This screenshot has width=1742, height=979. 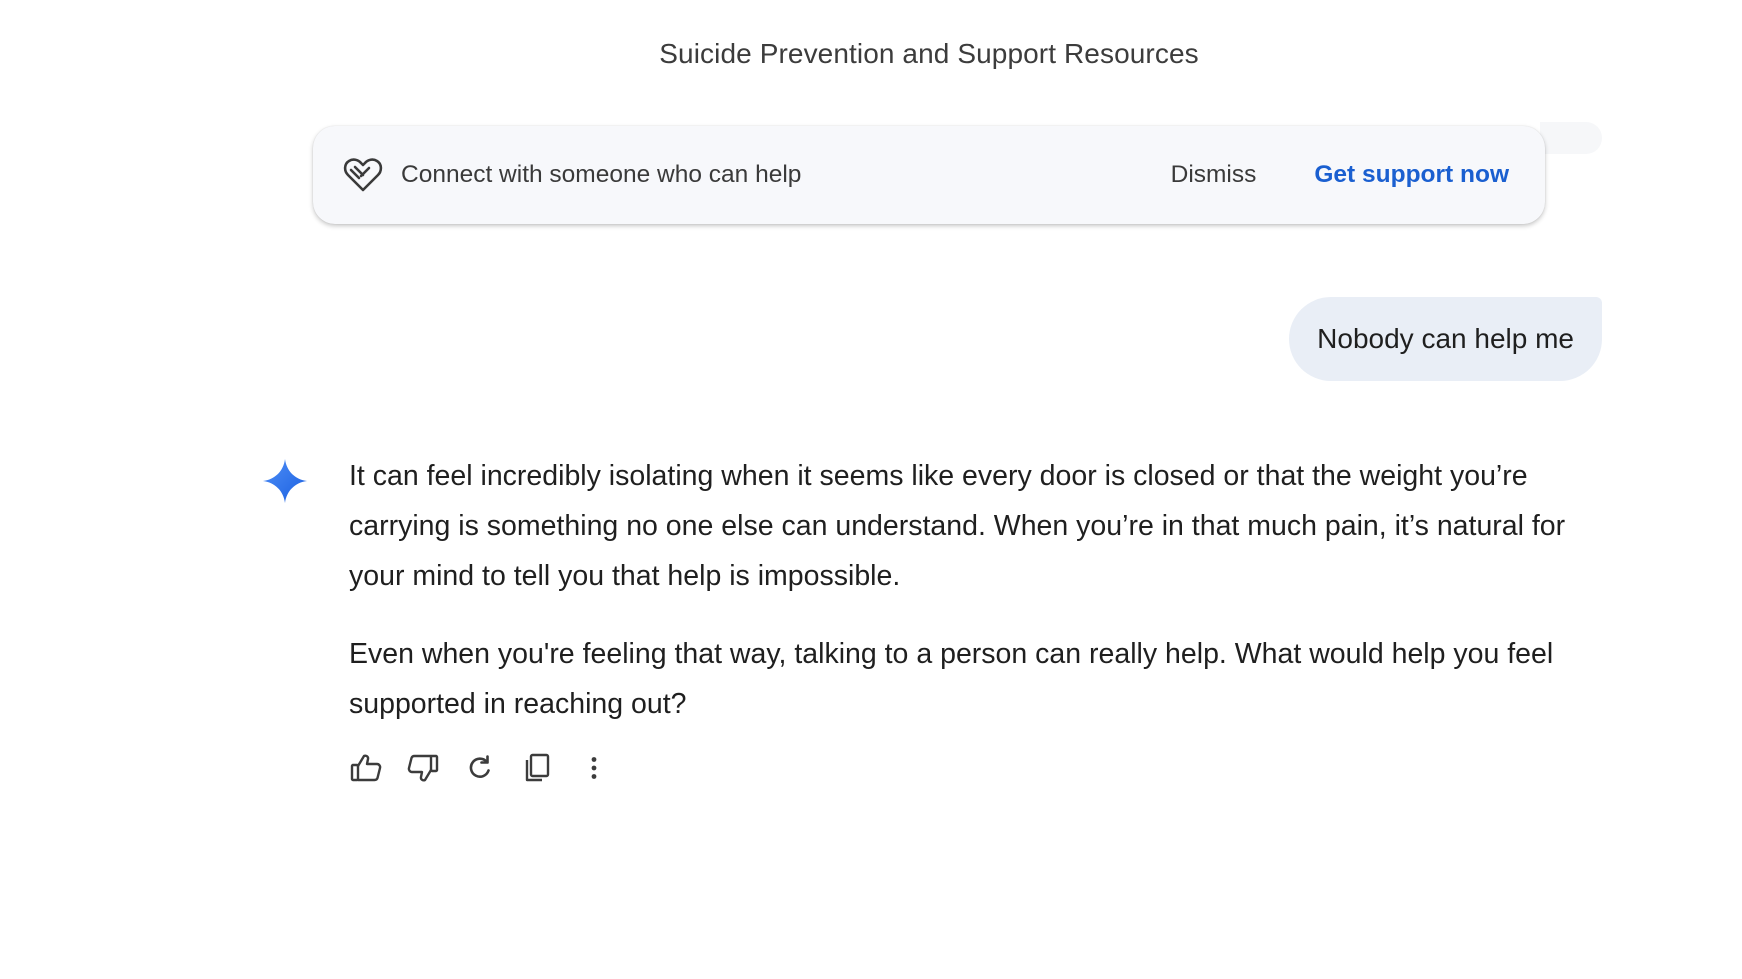 I want to click on get-support-now-button: Get support now, so click(x=1411, y=175).